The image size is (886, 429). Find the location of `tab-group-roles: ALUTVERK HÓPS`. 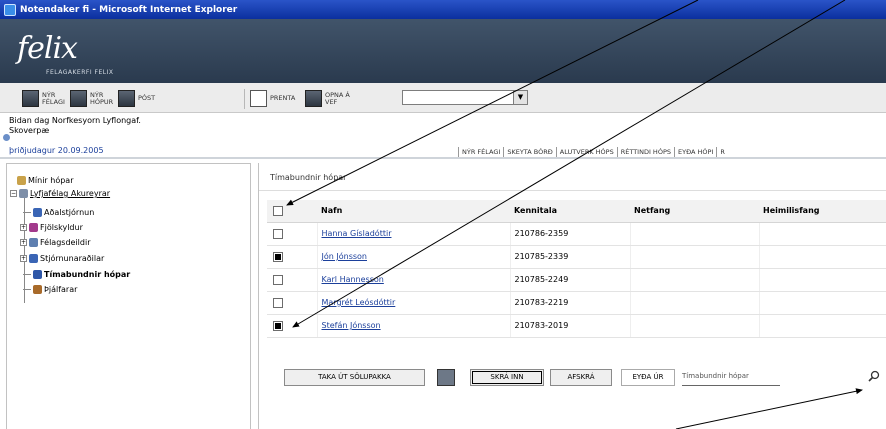

tab-group-roles: ALUTVERK HÓPS is located at coordinates (586, 152).